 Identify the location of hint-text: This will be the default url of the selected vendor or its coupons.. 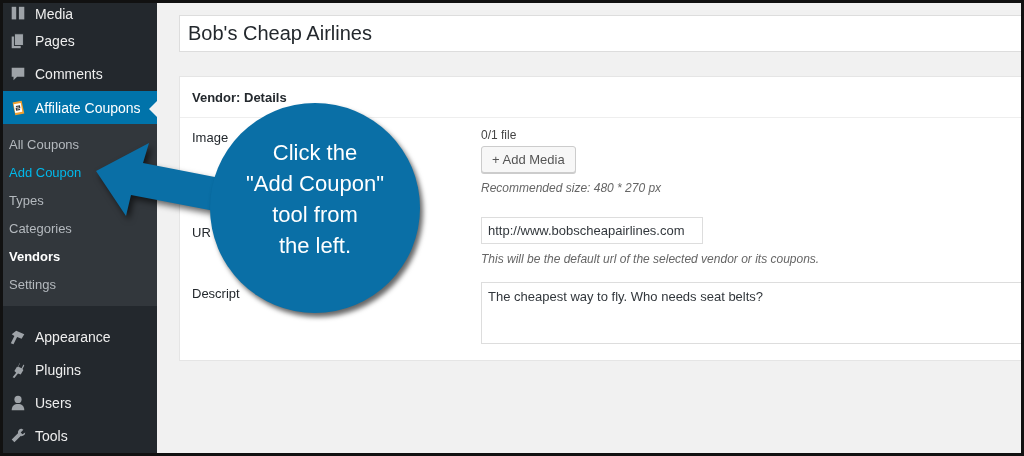
(650, 259).